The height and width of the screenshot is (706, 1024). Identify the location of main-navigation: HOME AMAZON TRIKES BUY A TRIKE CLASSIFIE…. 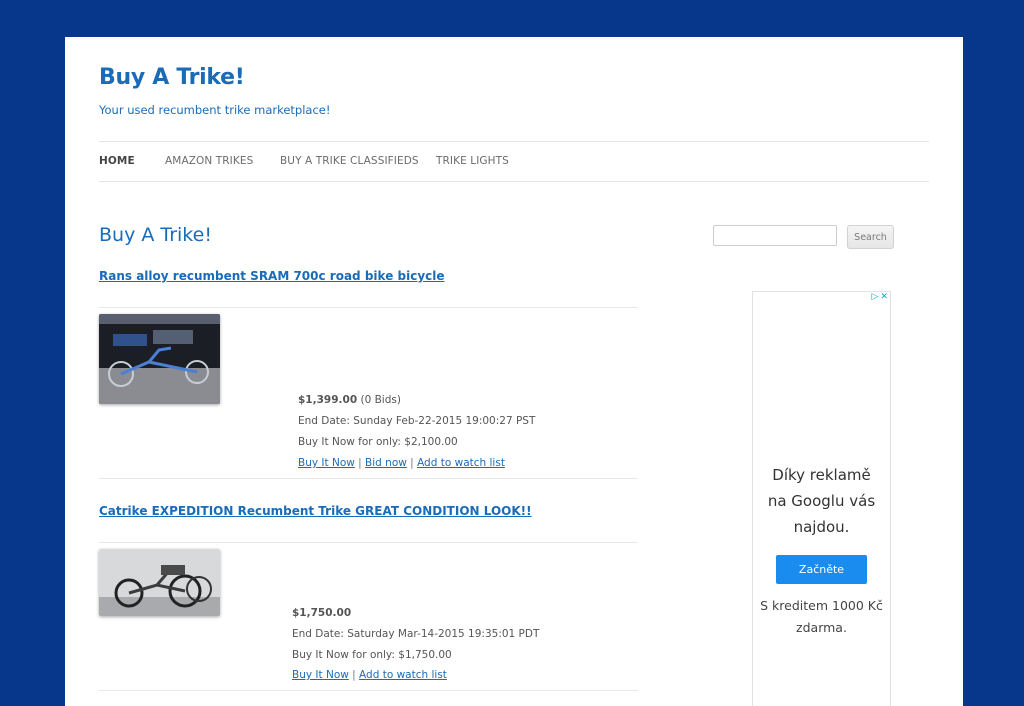
(514, 161).